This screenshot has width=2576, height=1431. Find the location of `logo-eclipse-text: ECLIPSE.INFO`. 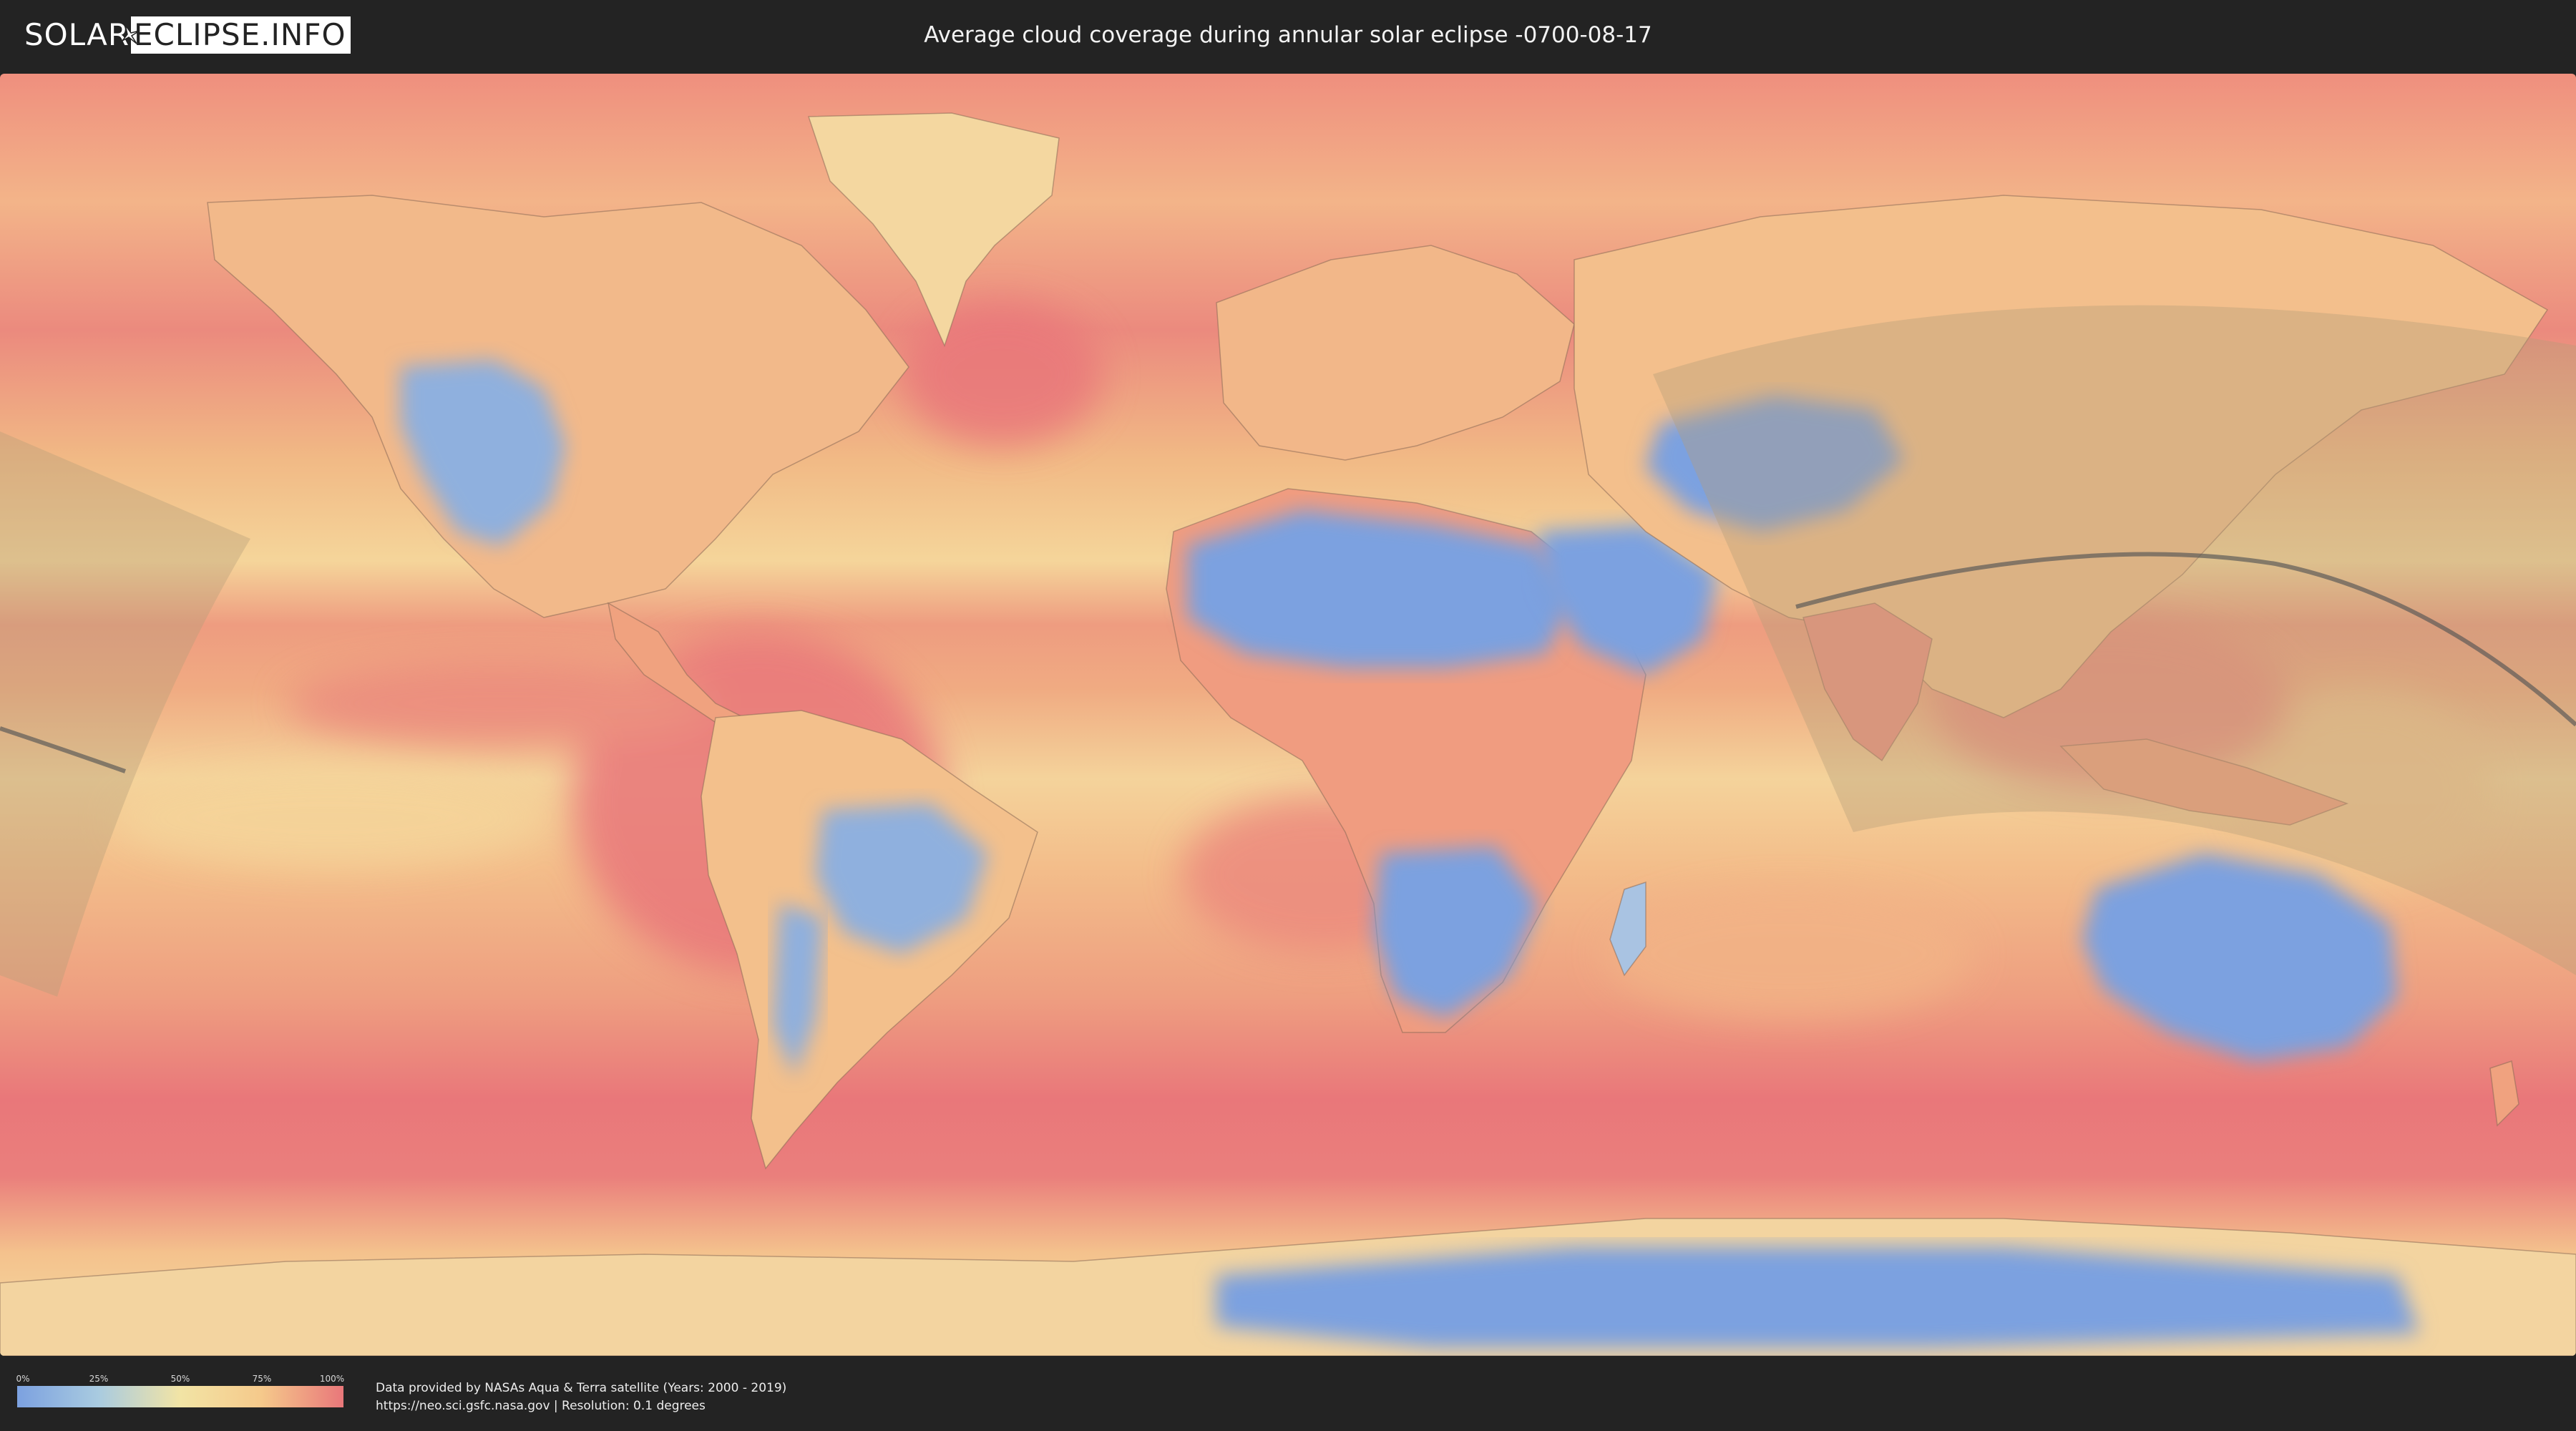

logo-eclipse-text: ECLIPSE.INFO is located at coordinates (240, 34).